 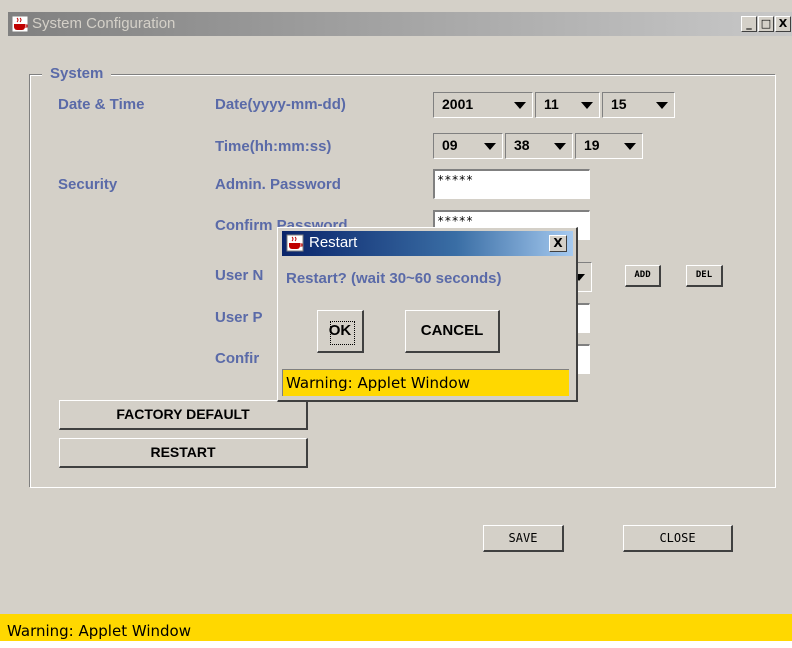 I want to click on dialog-title-bar: Restart X, so click(x=427, y=243).